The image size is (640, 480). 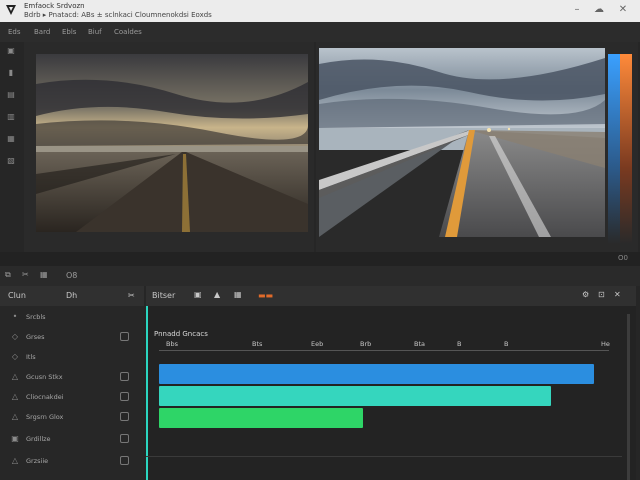 I want to click on marker-icon: ▲, so click(x=217, y=294).